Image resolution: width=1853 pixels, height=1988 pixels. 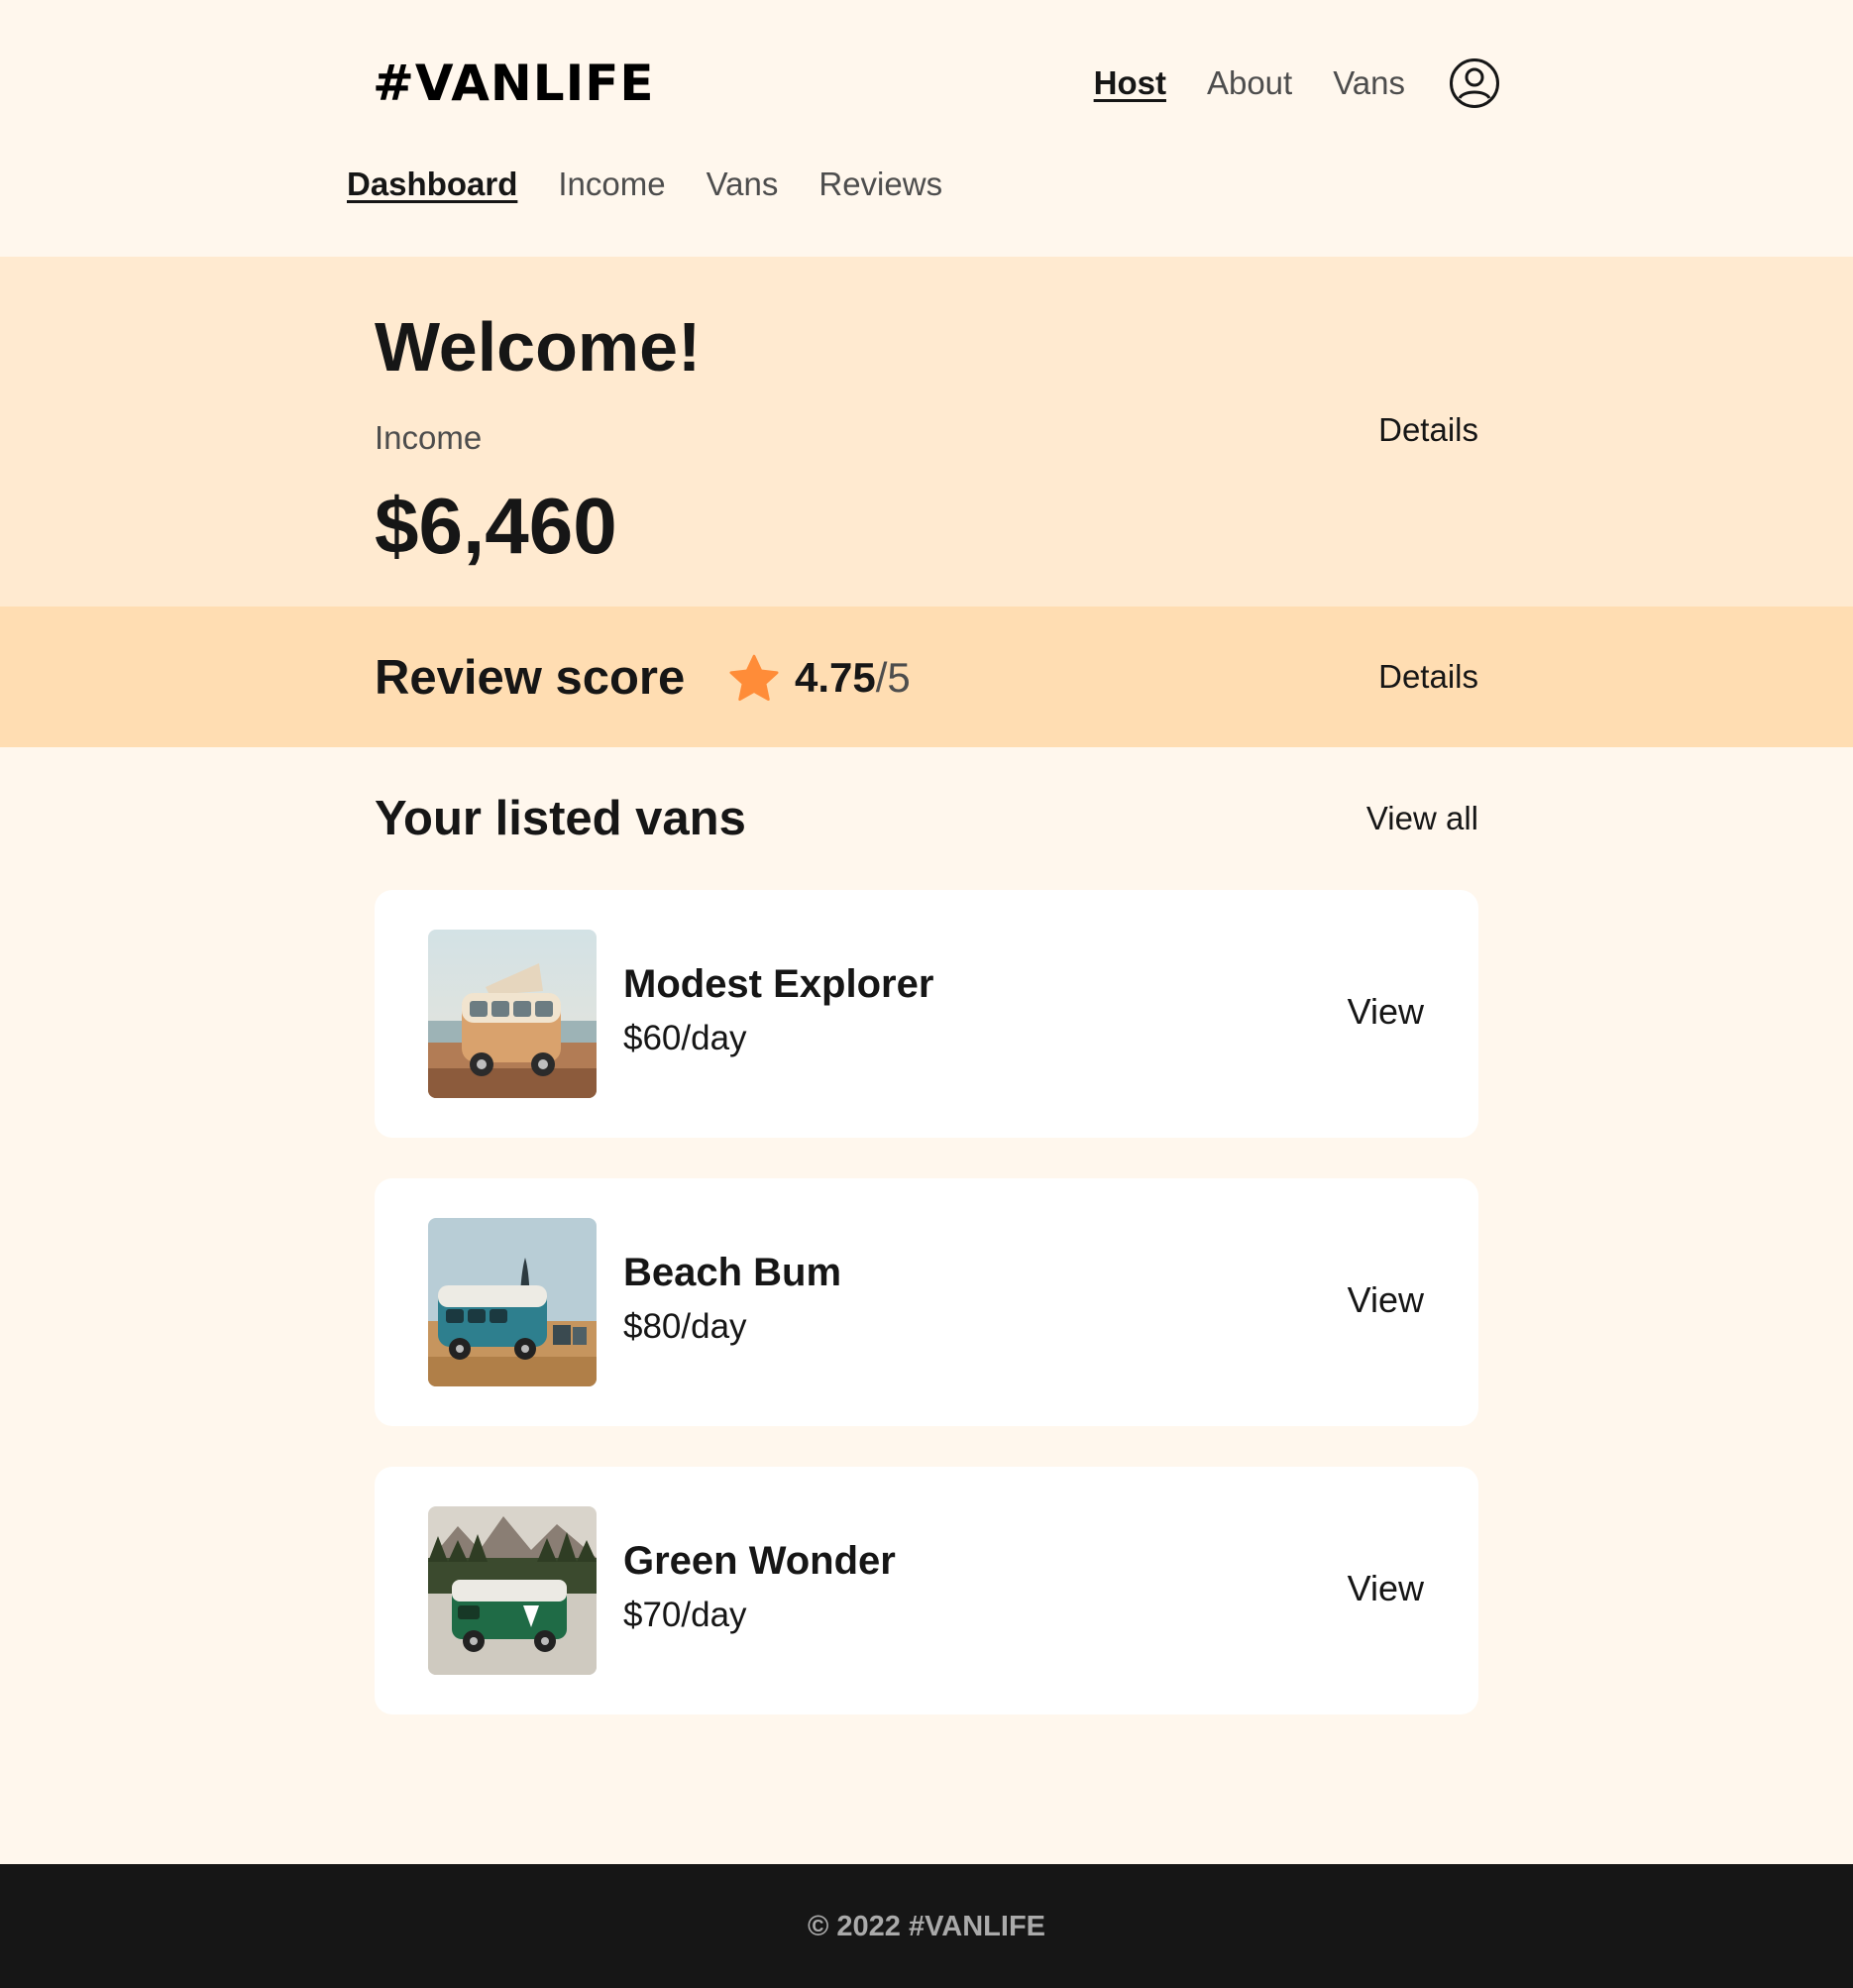 What do you see at coordinates (1428, 677) in the screenshot?
I see `review-details-link: Details` at bounding box center [1428, 677].